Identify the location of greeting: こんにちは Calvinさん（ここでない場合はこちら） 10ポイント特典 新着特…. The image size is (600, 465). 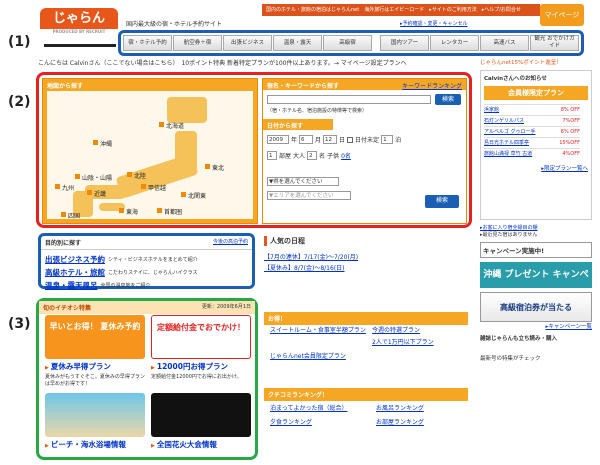
(222, 63).